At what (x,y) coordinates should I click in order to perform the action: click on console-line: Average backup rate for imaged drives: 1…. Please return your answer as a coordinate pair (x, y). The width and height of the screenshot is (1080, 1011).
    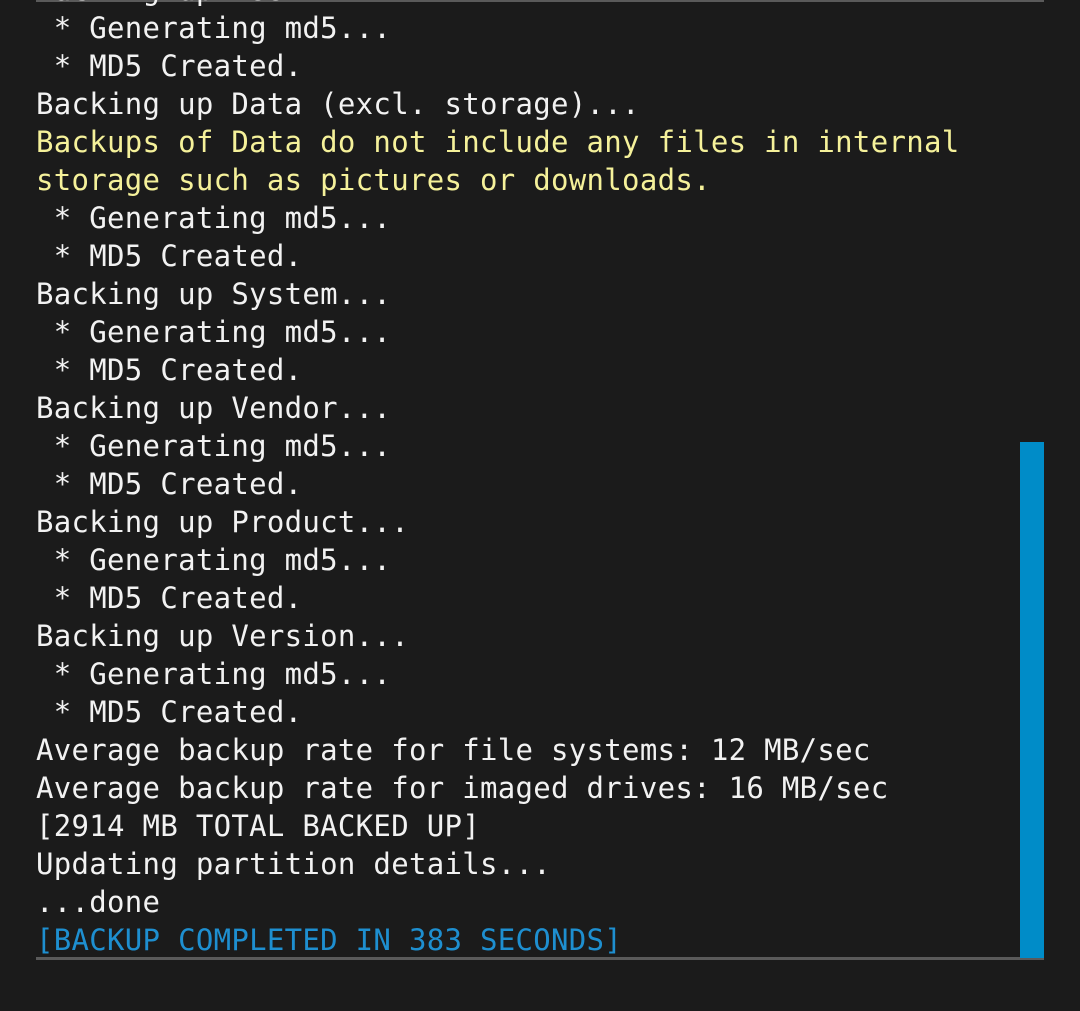
    Looking at the image, I should click on (462, 788).